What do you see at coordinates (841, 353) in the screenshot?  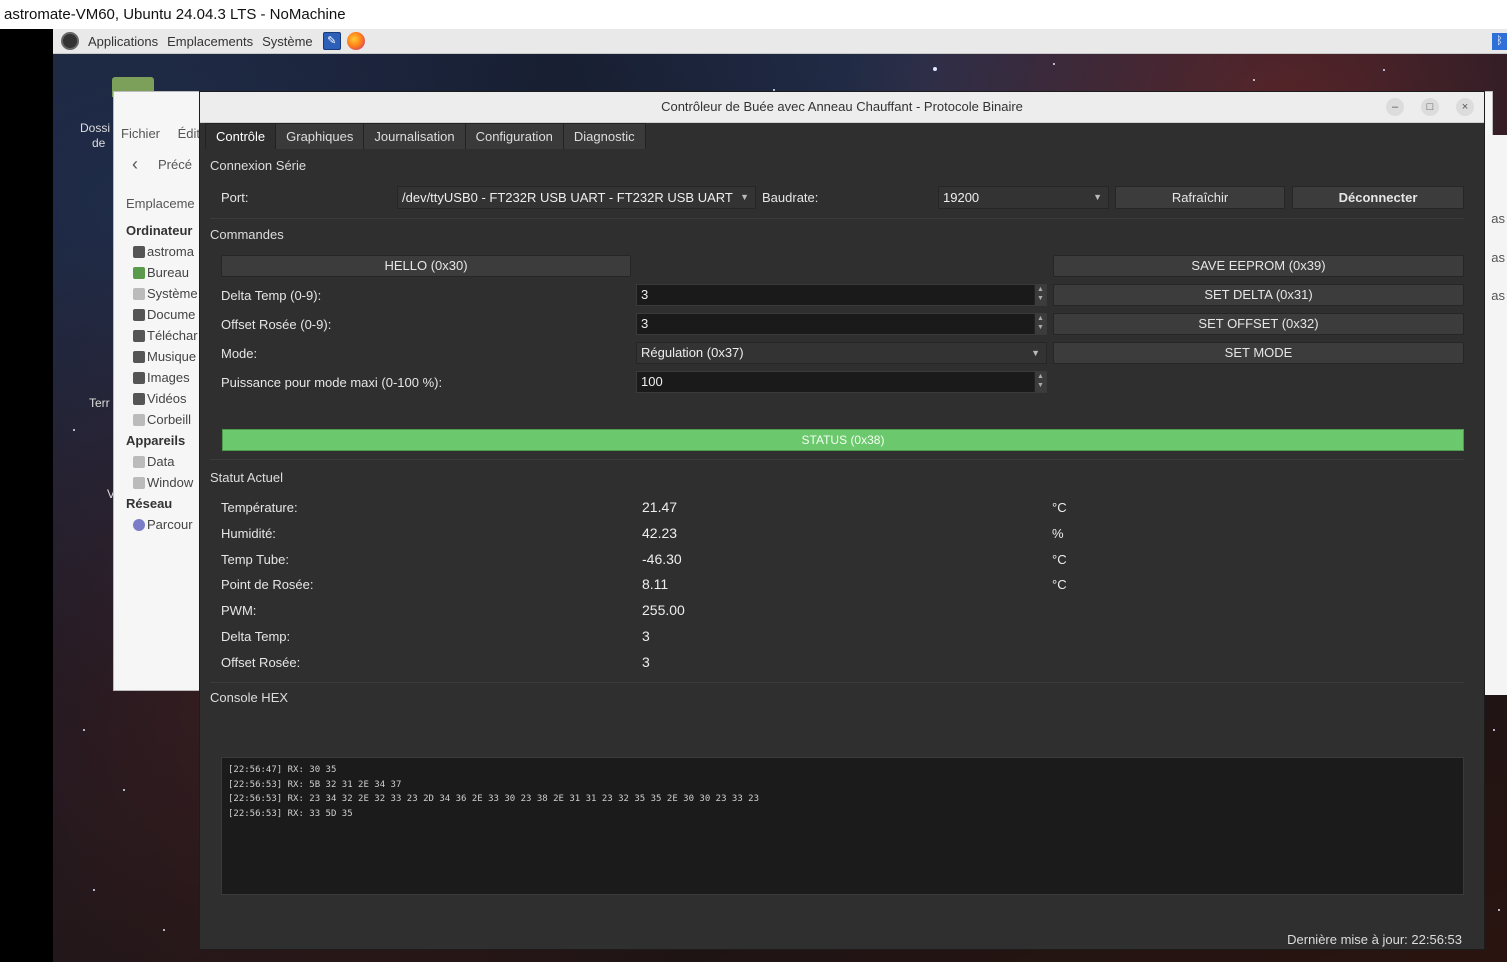 I see `mode-select: Régulation (0x37) ▼` at bounding box center [841, 353].